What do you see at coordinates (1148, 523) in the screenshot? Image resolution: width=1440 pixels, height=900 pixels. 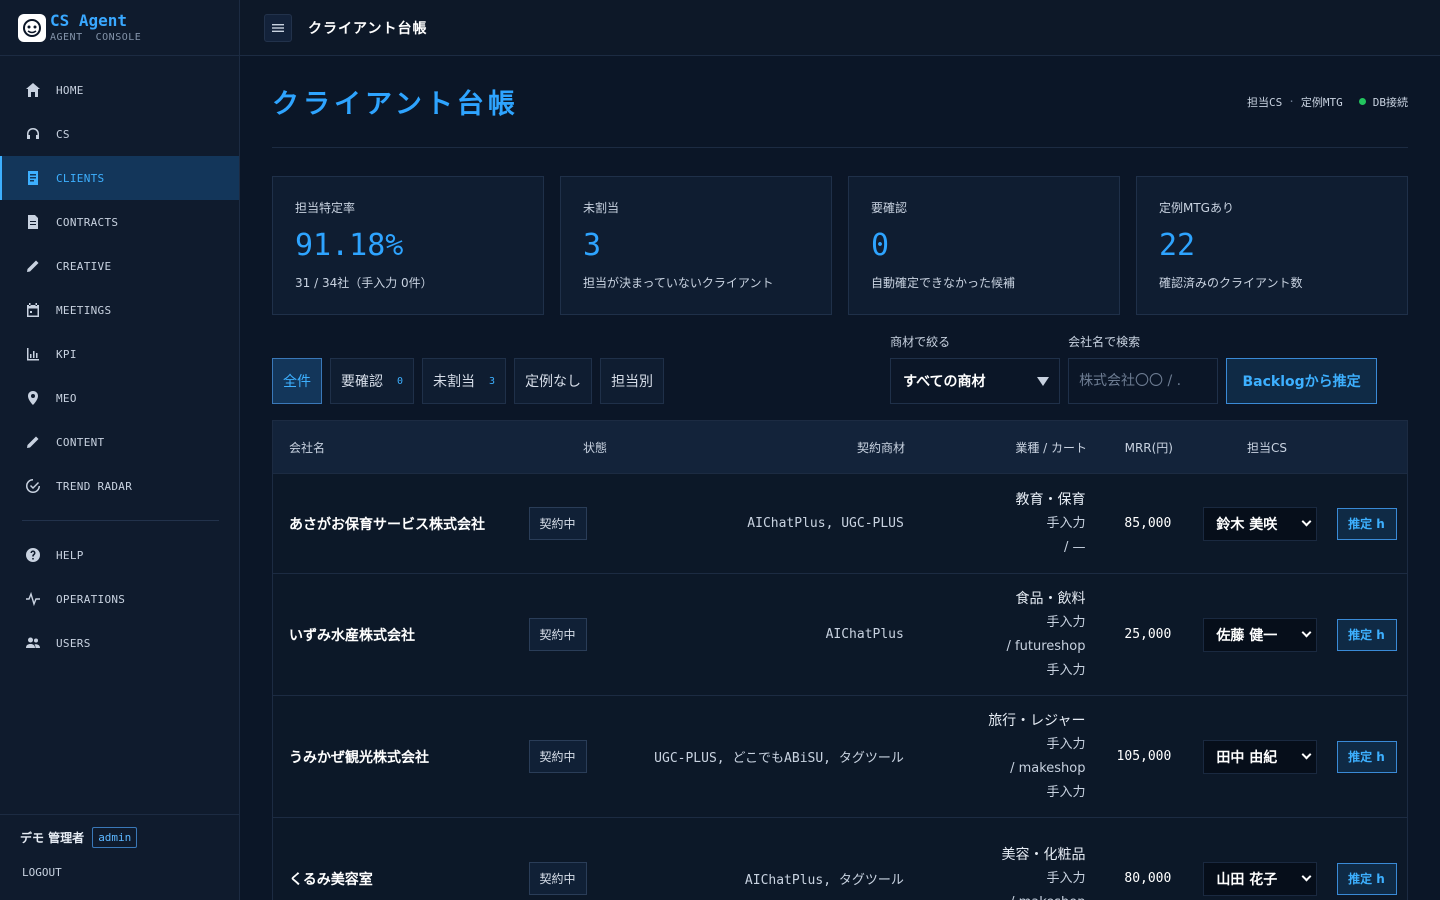 I see `mrr-value: 85,000` at bounding box center [1148, 523].